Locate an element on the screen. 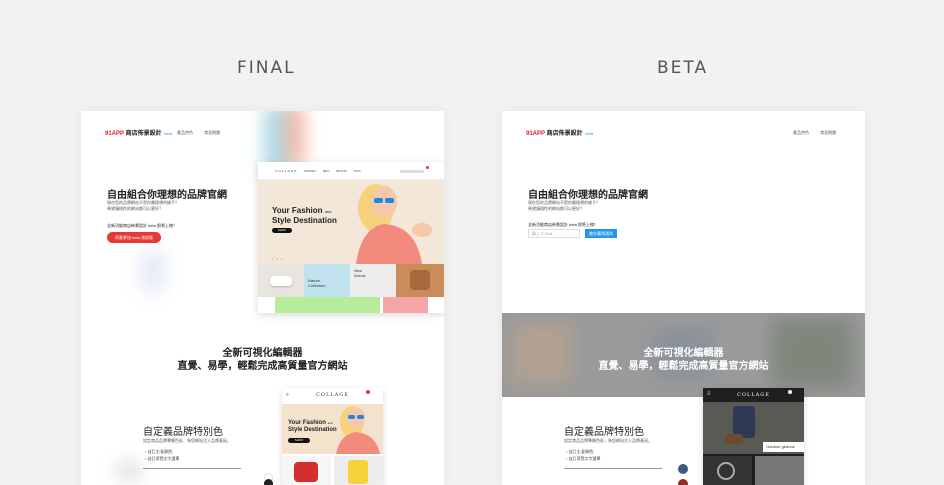 The width and height of the screenshot is (944, 485). carousel-dots: • • • is located at coordinates (278, 258).